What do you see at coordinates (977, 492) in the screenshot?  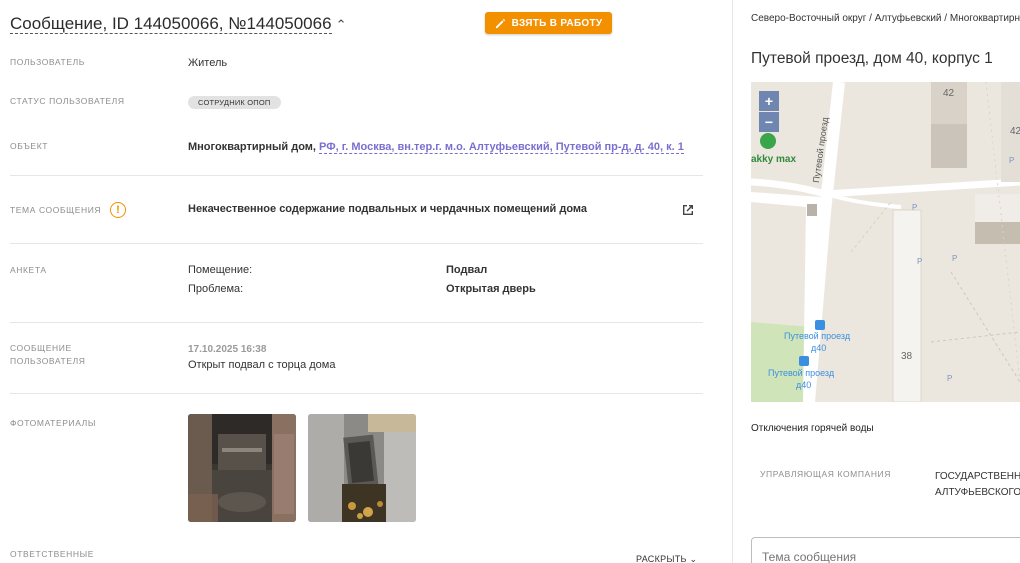 I see `management-company-line2: АЛТУФЬЕВСКОГО` at bounding box center [977, 492].